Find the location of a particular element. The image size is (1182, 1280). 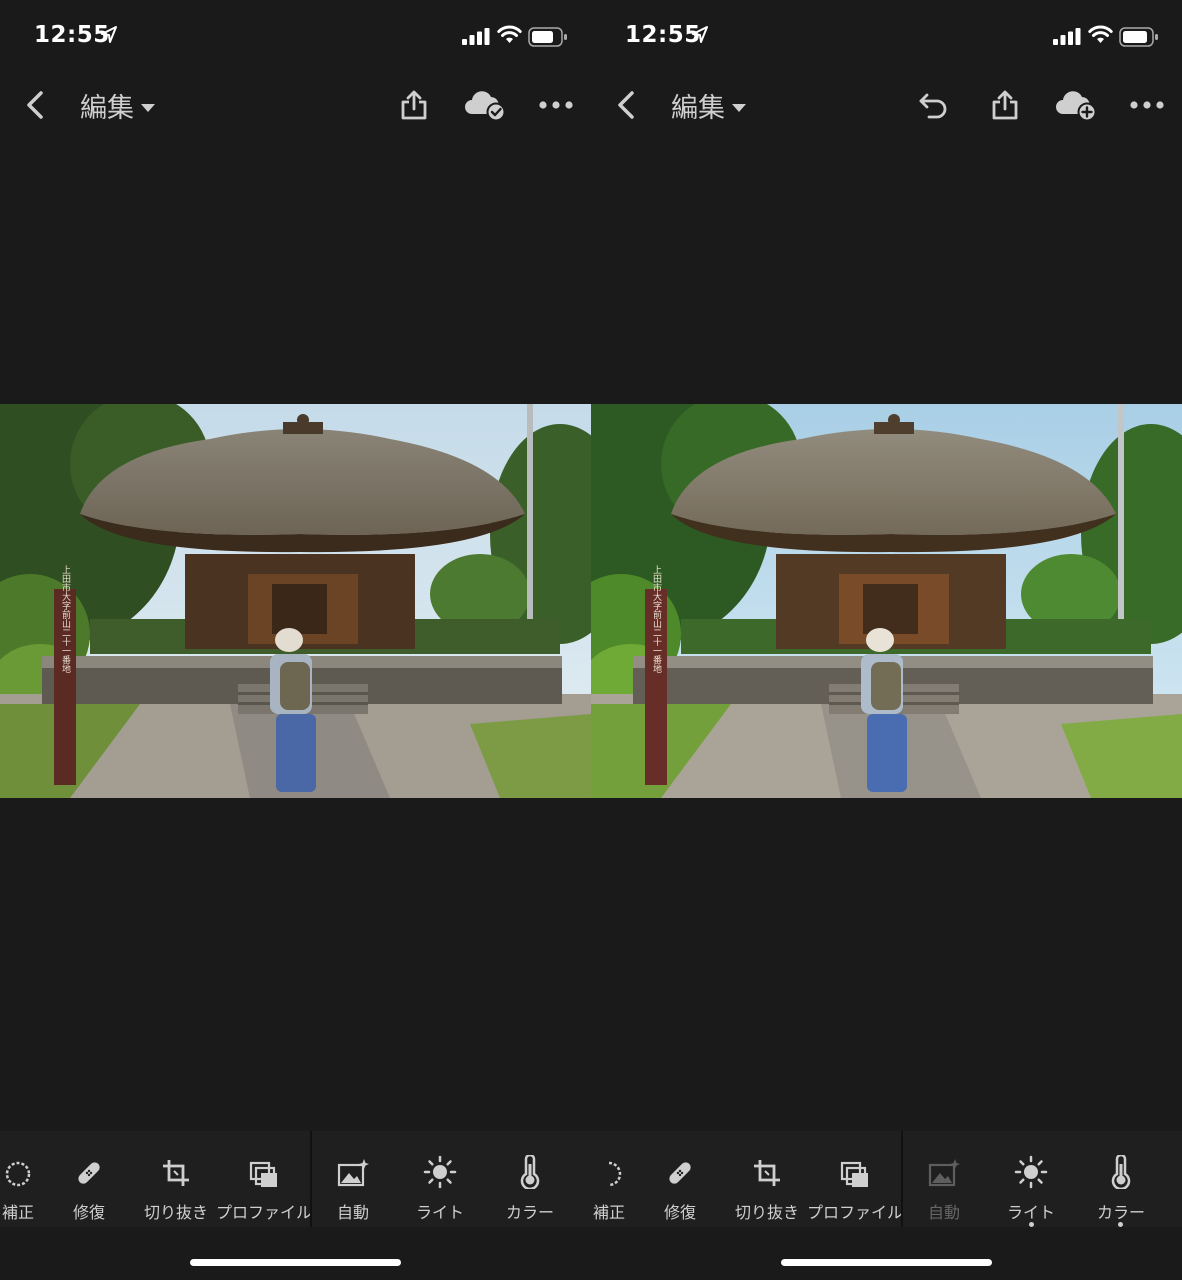

cloud-add-button is located at coordinates (1076, 105).